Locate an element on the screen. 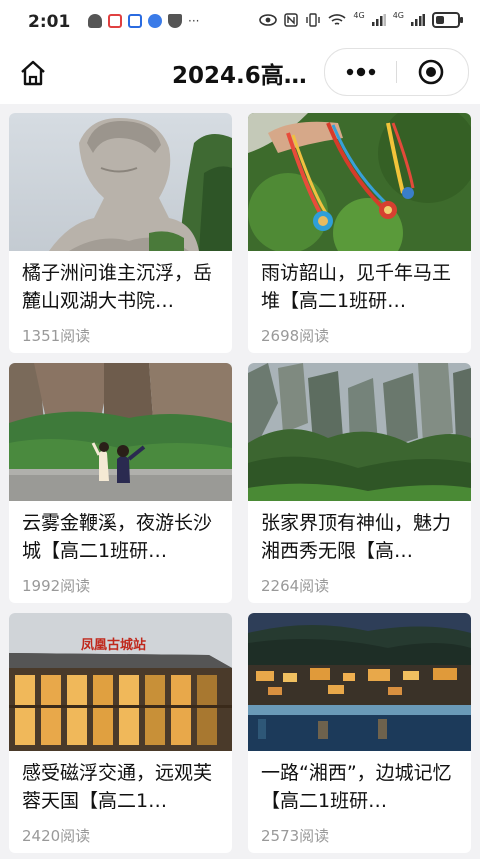 The image size is (480, 859). home-icon is located at coordinates (33, 73).